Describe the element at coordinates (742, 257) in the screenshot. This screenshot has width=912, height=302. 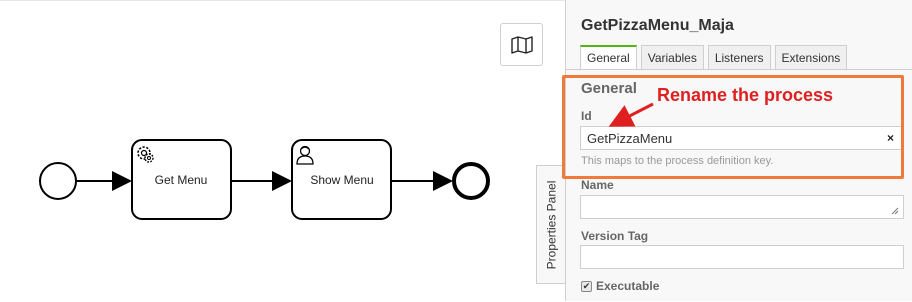
I see `version-tag-input` at that location.